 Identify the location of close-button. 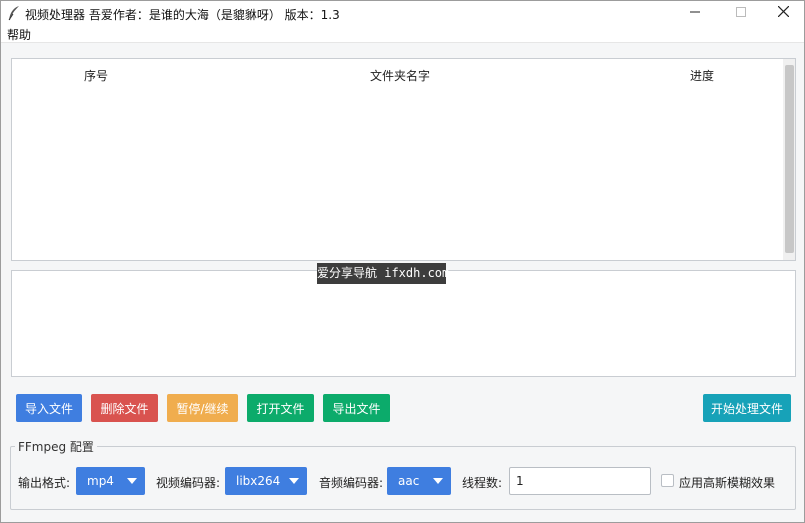
(783, 13).